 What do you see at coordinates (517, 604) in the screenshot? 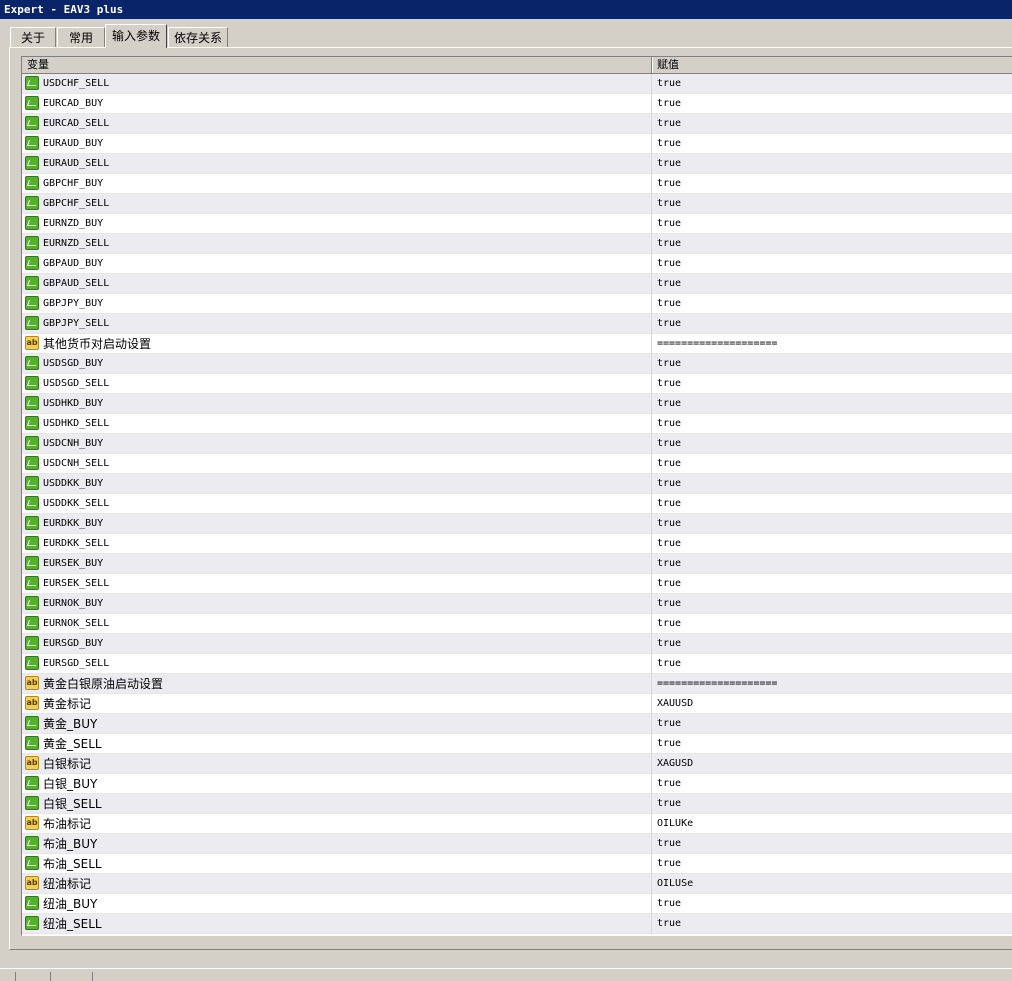
I see `table-row: EURNOK_BUY true` at bounding box center [517, 604].